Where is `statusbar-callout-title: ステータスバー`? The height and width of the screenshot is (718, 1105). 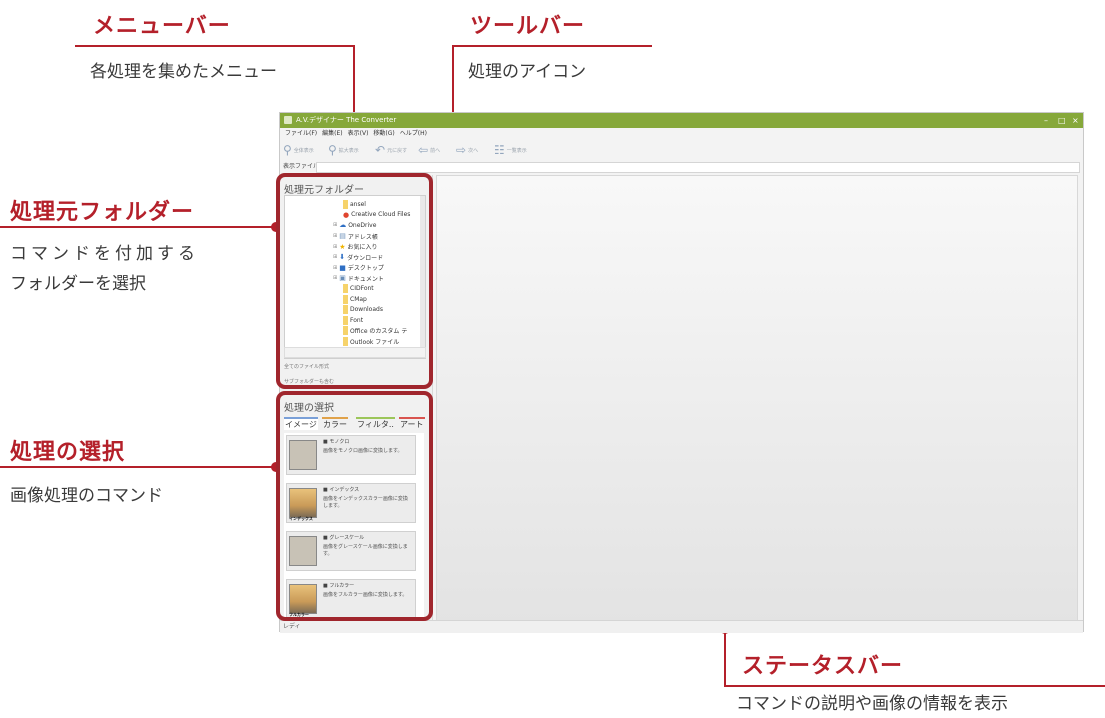 statusbar-callout-title: ステータスバー is located at coordinates (823, 666).